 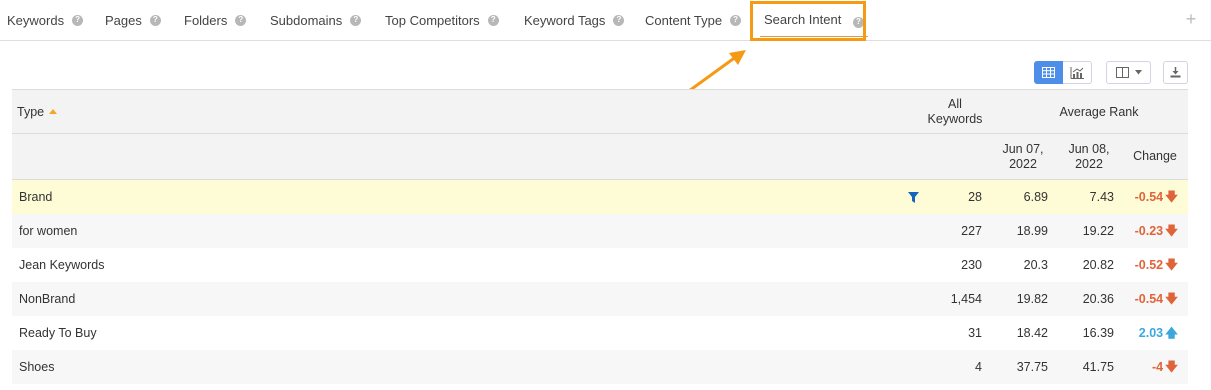 I want to click on rank-jun07-cell: 19.82, so click(x=1032, y=299).